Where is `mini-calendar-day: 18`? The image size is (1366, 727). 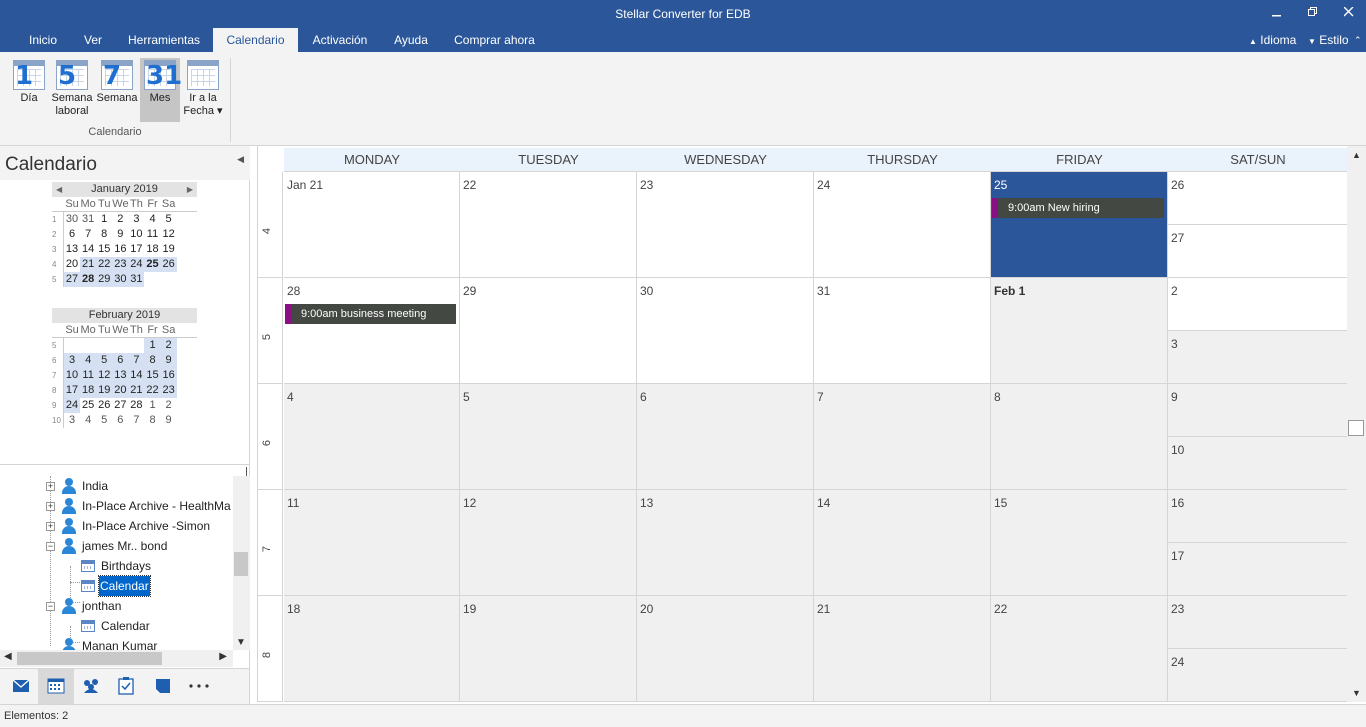
mini-calendar-day: 18 is located at coordinates (152, 249).